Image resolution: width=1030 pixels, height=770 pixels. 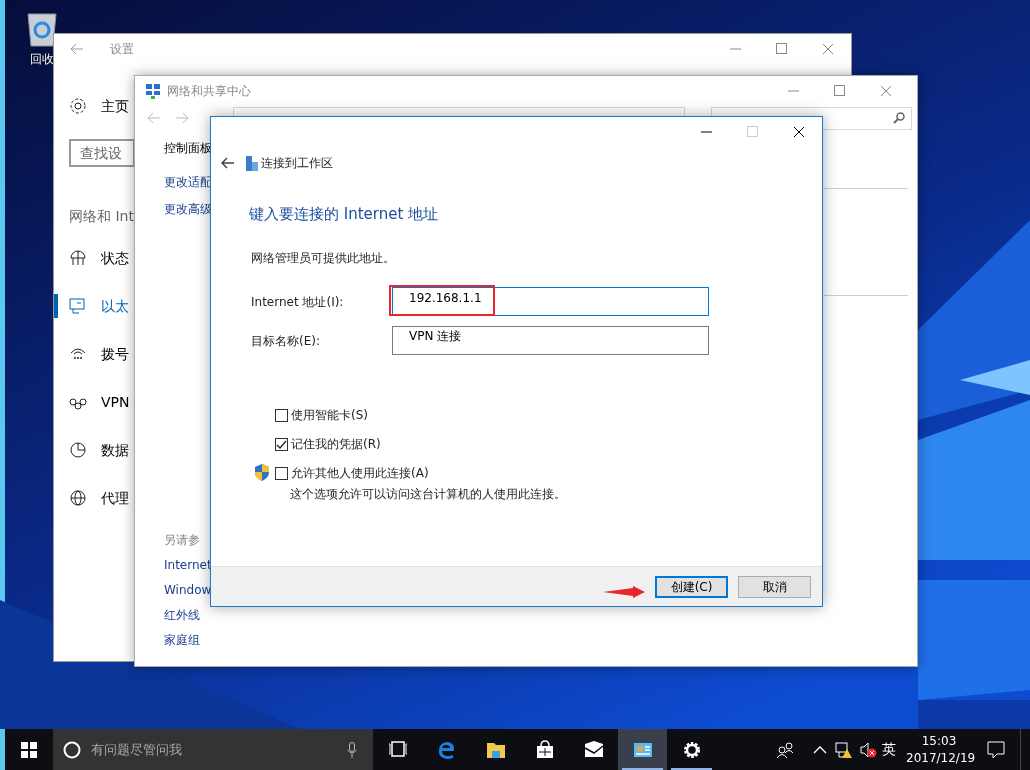 What do you see at coordinates (42, 59) in the screenshot?
I see `icon-label: 回收` at bounding box center [42, 59].